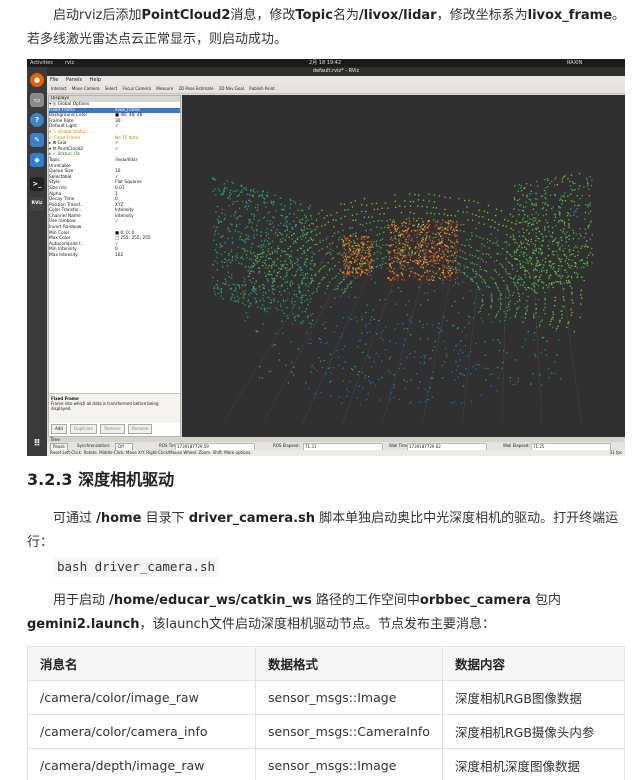 This screenshot has height=780, width=638. What do you see at coordinates (37, 204) in the screenshot?
I see `rviz-icon: RViz` at bounding box center [37, 204].